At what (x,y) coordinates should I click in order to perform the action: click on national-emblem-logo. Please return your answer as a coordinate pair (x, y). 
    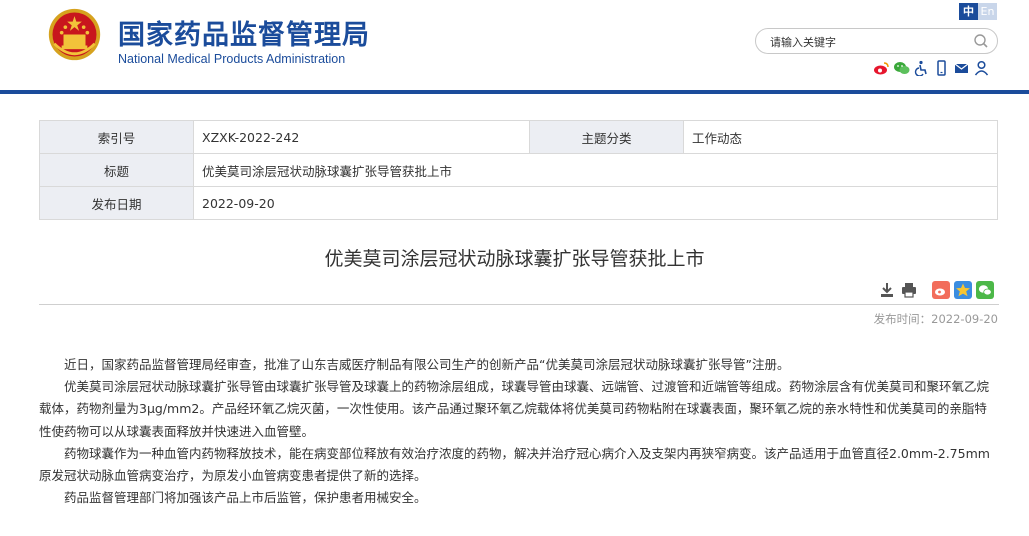
    Looking at the image, I should click on (74, 34).